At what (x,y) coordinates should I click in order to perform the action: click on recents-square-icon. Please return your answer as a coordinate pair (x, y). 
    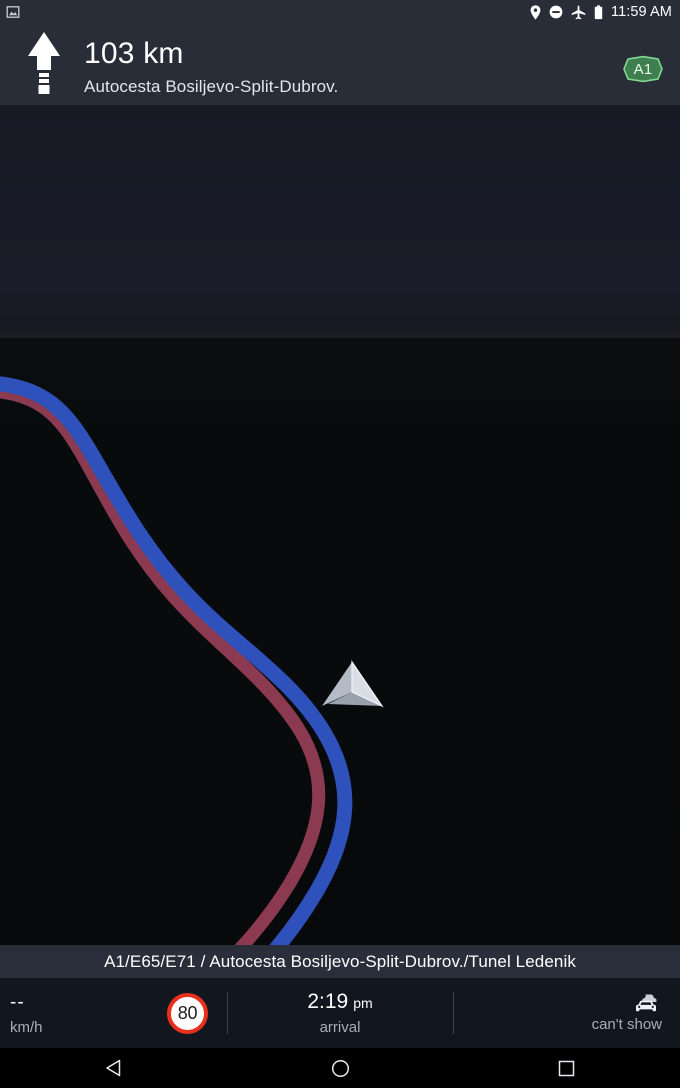
    Looking at the image, I should click on (566, 1068).